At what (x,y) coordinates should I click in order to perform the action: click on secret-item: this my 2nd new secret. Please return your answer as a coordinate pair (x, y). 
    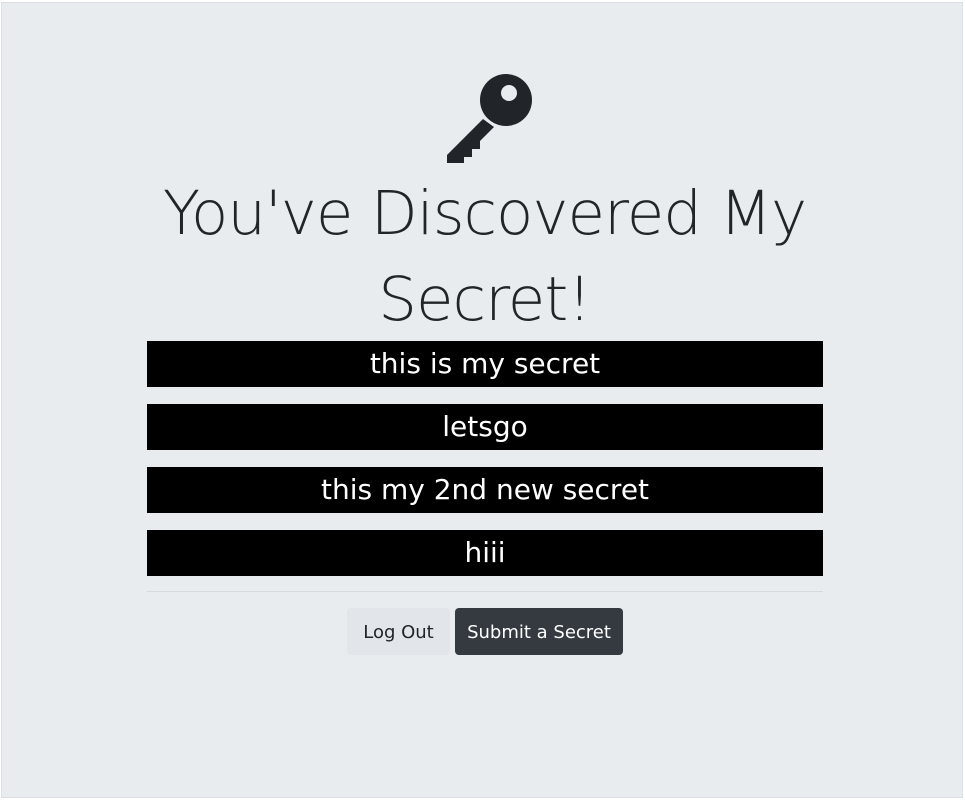
    Looking at the image, I should click on (485, 490).